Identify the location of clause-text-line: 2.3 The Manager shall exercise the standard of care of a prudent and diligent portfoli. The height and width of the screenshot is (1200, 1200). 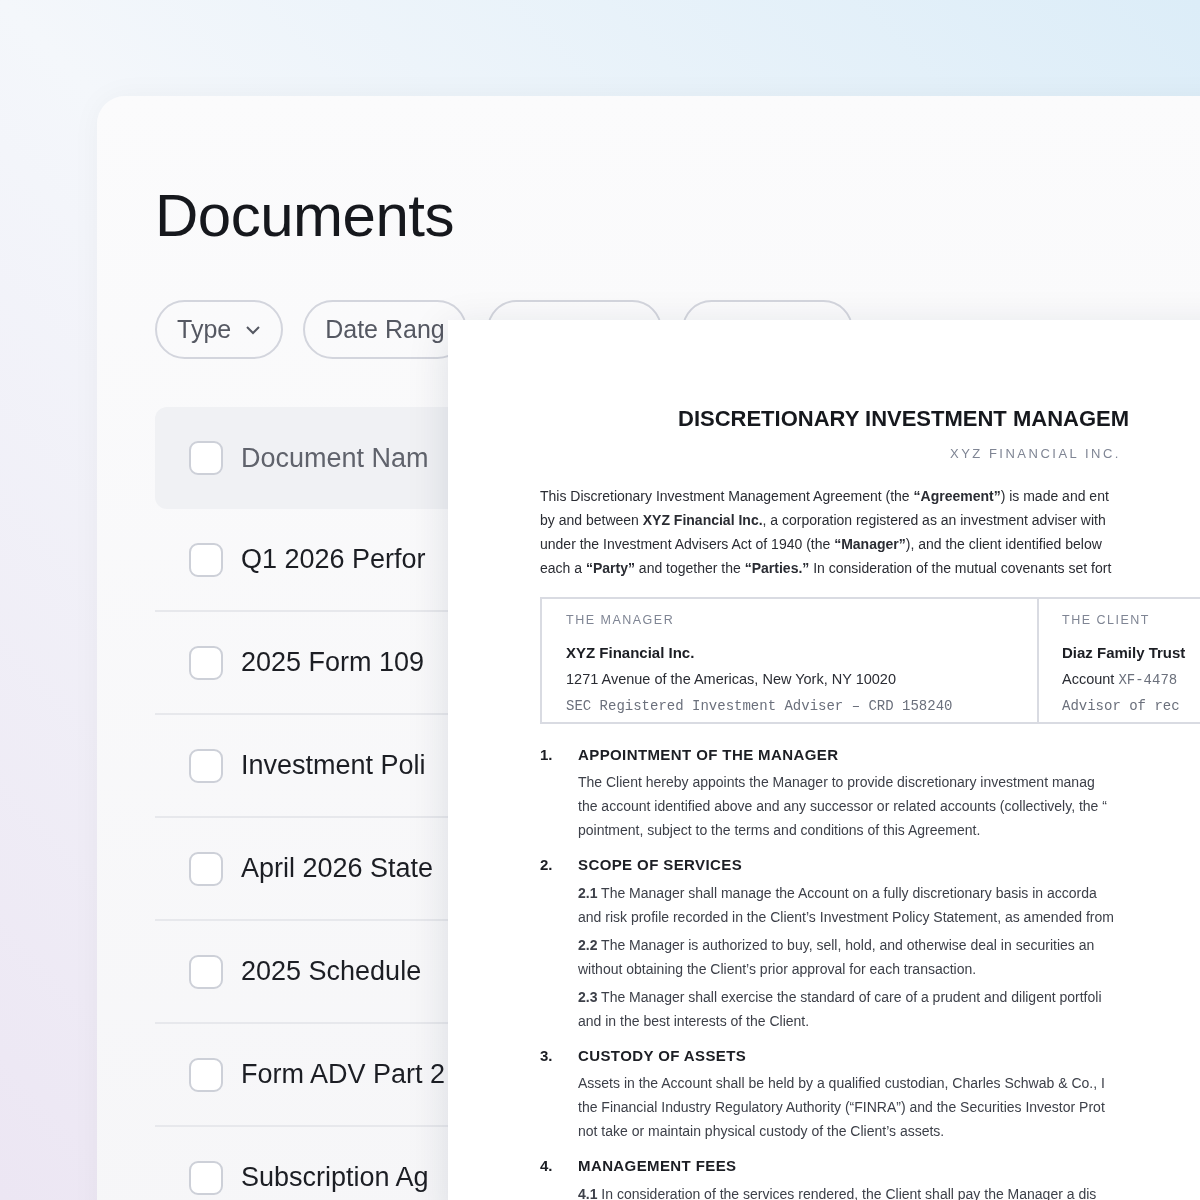
(840, 997).